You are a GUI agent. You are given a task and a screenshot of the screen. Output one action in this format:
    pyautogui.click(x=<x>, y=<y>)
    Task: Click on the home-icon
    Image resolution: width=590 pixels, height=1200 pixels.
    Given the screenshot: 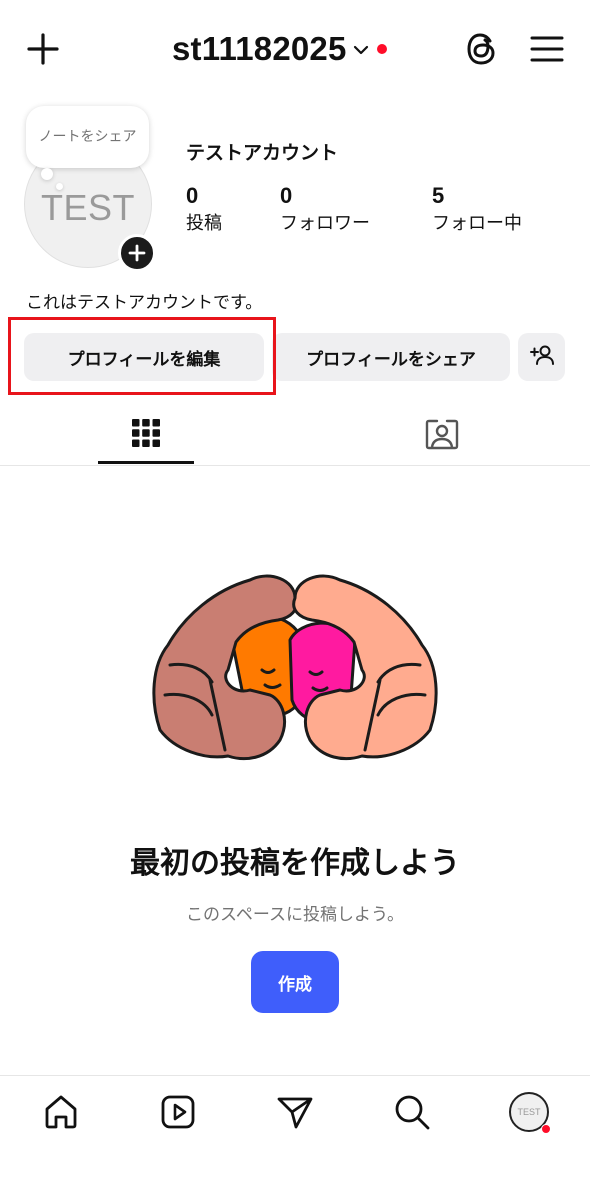 What is the action you would take?
    pyautogui.click(x=61, y=1112)
    